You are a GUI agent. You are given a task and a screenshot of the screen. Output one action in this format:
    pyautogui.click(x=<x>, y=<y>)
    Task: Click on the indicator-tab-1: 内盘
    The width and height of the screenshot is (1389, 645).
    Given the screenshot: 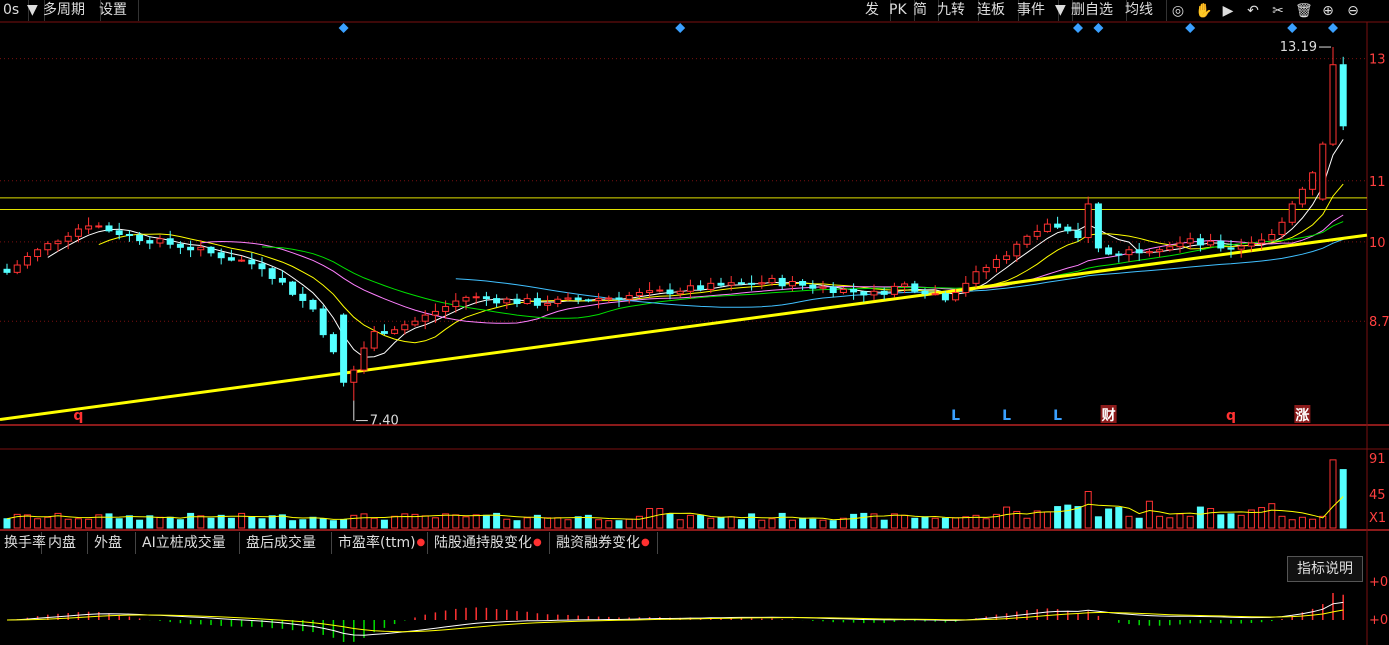 What is the action you would take?
    pyautogui.click(x=66, y=543)
    